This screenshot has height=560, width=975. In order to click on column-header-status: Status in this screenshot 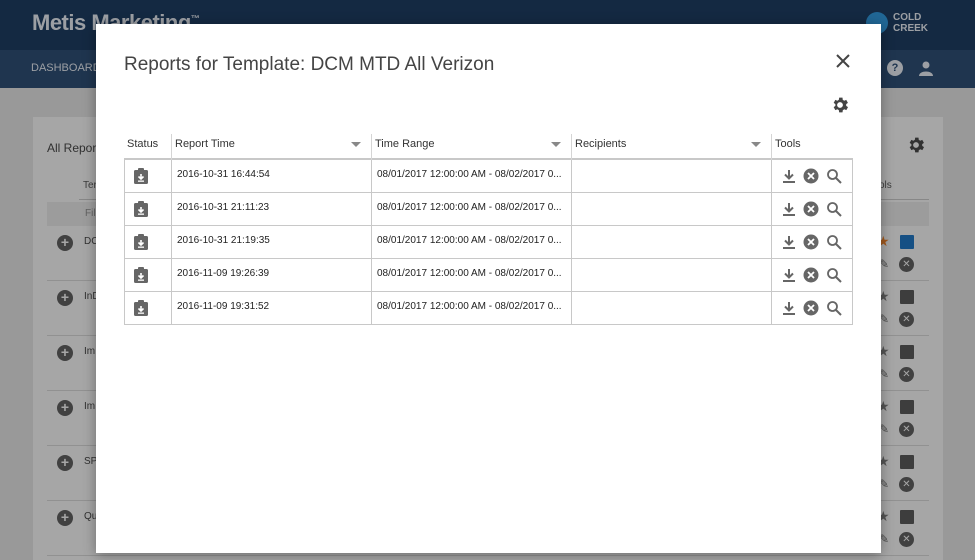, I will do `click(147, 147)`.